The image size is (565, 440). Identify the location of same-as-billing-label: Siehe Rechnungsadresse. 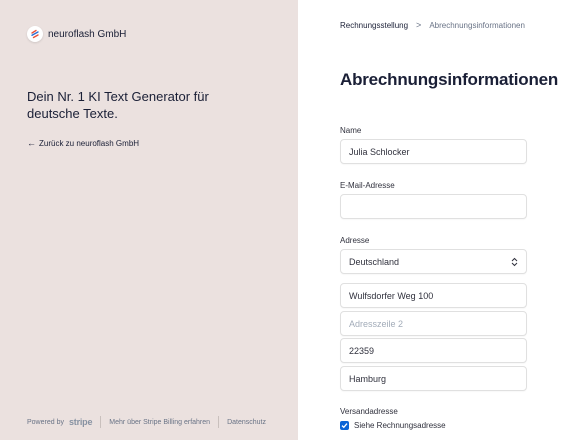
(400, 425).